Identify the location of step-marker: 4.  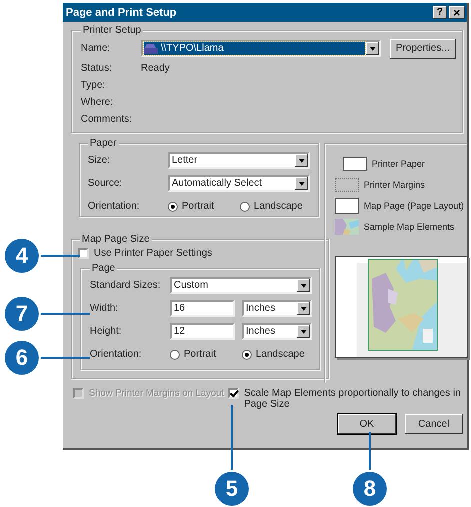
(22, 256).